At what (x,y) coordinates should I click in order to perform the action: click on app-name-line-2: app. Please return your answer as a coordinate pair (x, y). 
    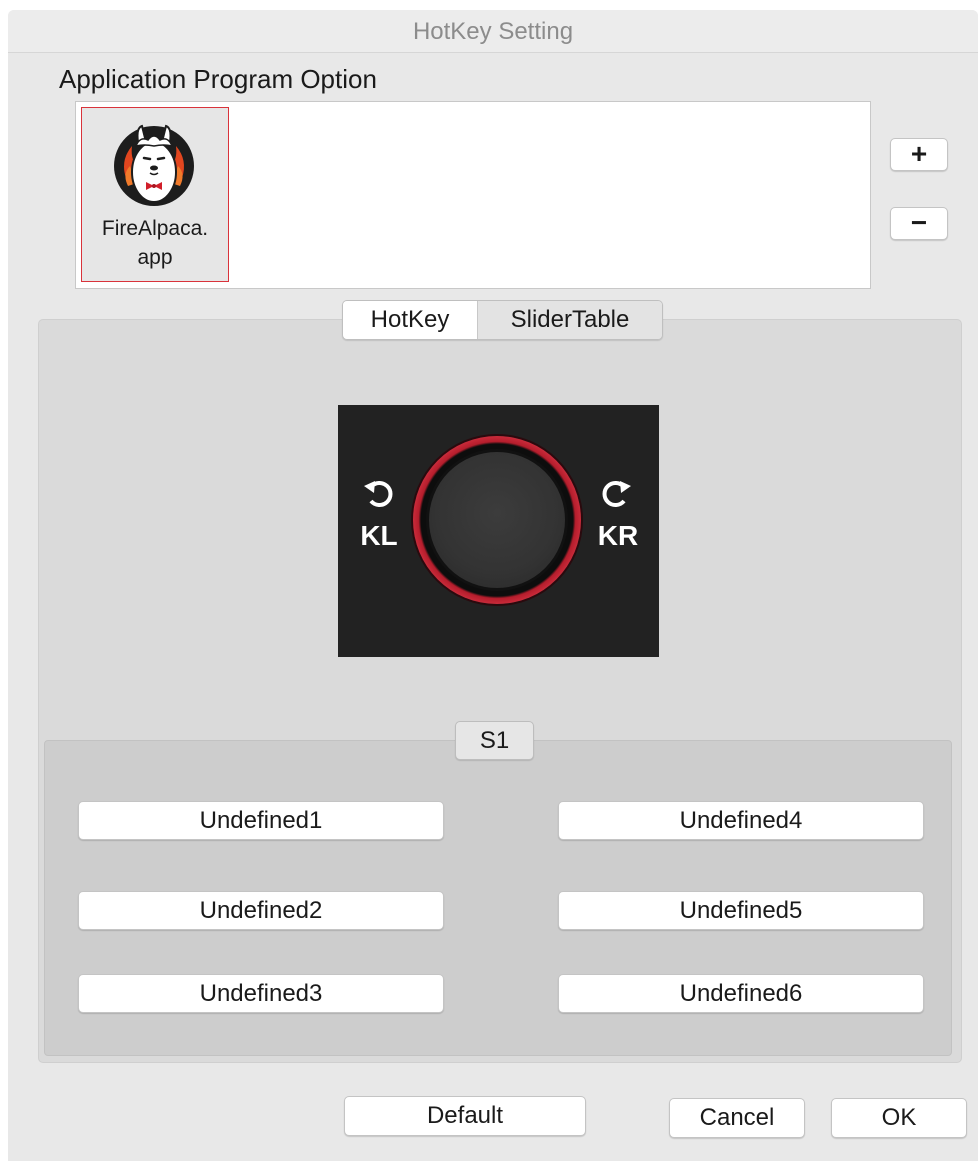
    Looking at the image, I should click on (155, 257).